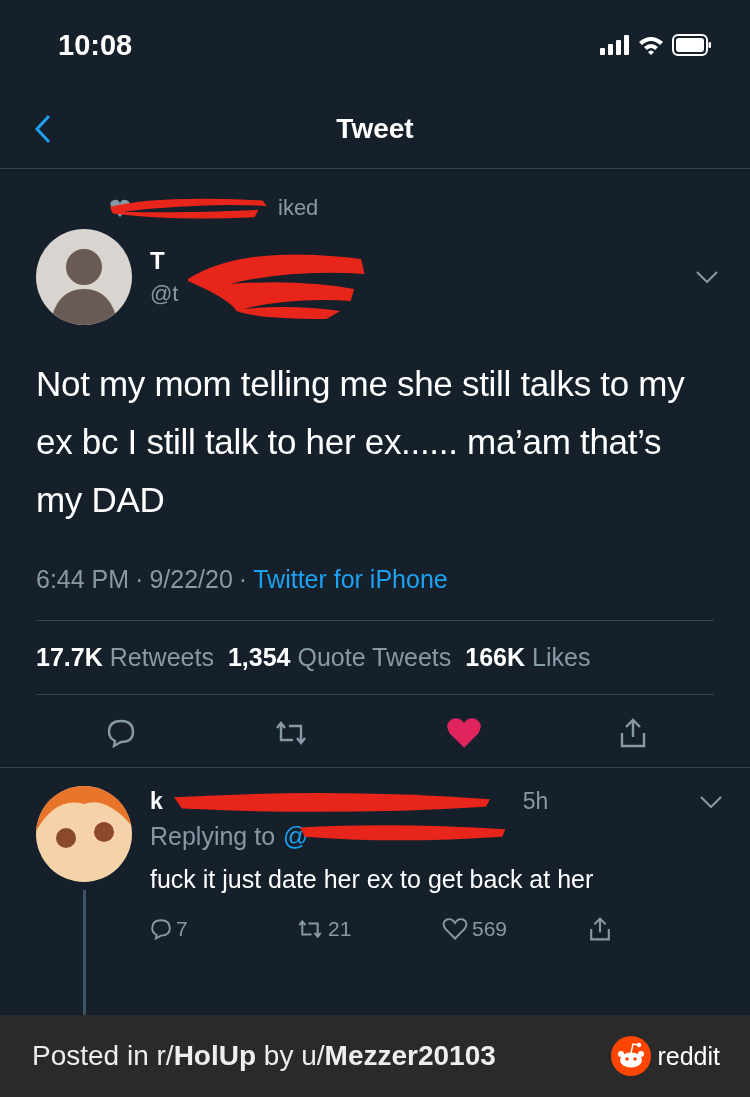 This screenshot has width=750, height=1097. Describe the element at coordinates (375, 129) in the screenshot. I see `page-title: Tweet` at that location.